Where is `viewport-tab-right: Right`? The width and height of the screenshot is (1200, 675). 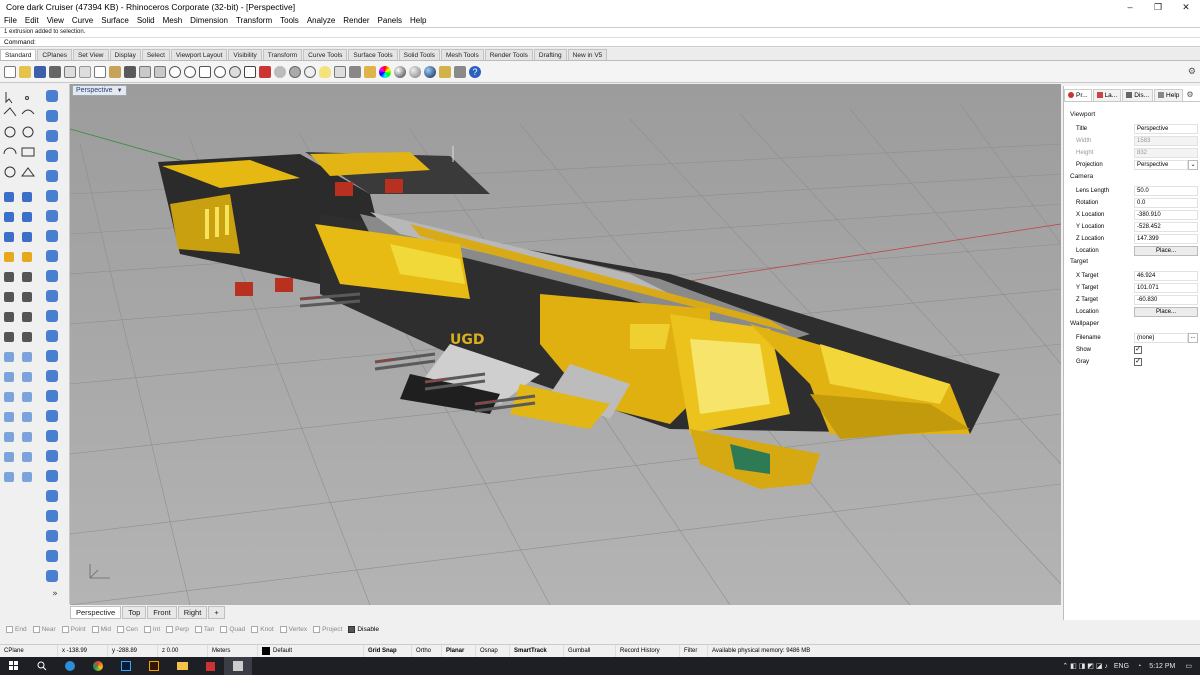
viewport-tab-right: Right is located at coordinates (192, 612).